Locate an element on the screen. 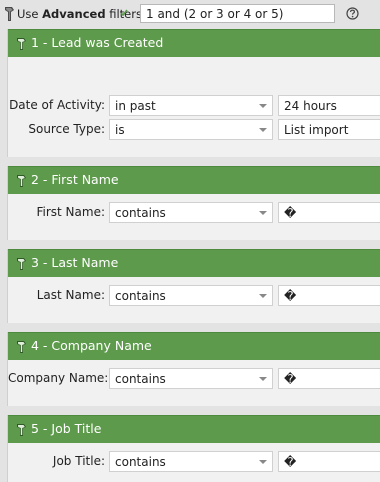 This screenshot has width=380, height=482. filter-row: Date of Activity: in past 24 hours is located at coordinates (194, 105).